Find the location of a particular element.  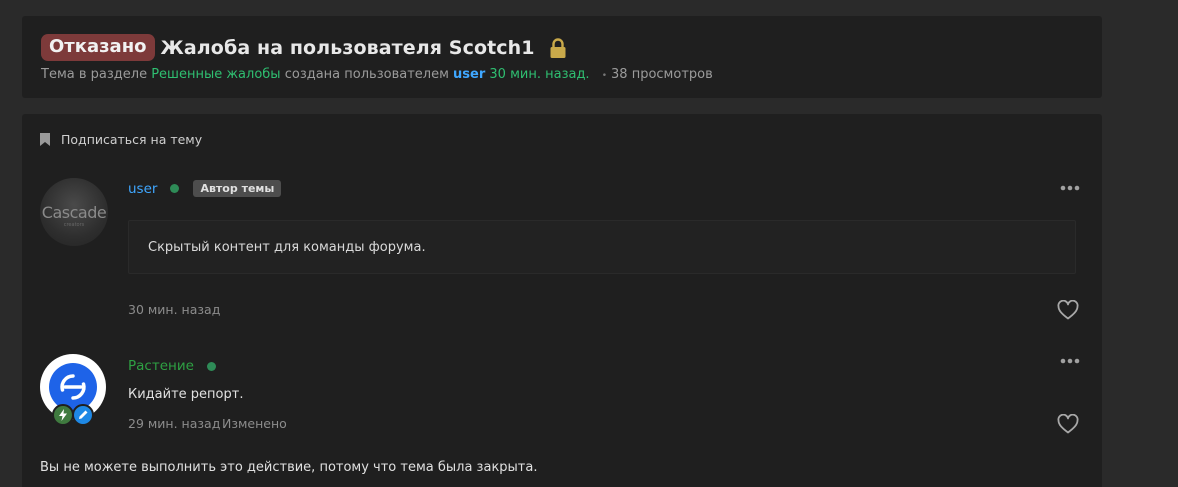

avatar-logo-text: Cascade is located at coordinates (74, 212).